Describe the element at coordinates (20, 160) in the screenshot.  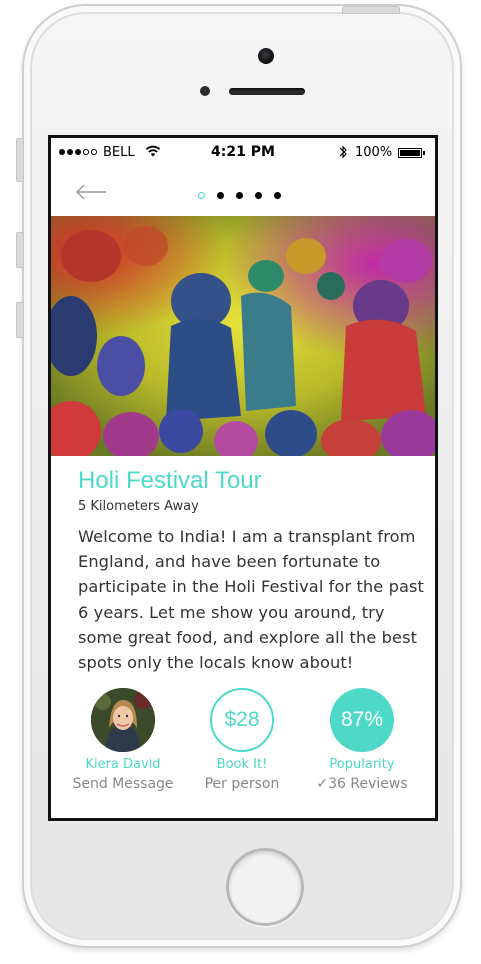
I see `mute-switch` at that location.